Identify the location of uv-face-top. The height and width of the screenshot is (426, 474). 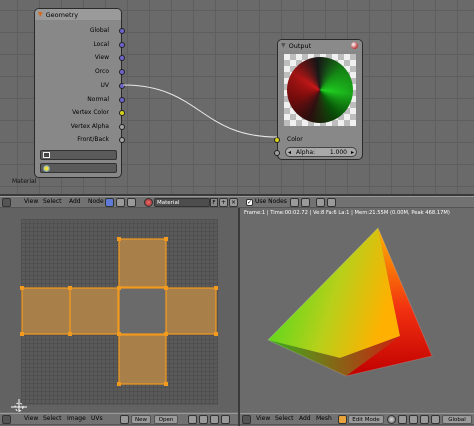
(142, 263).